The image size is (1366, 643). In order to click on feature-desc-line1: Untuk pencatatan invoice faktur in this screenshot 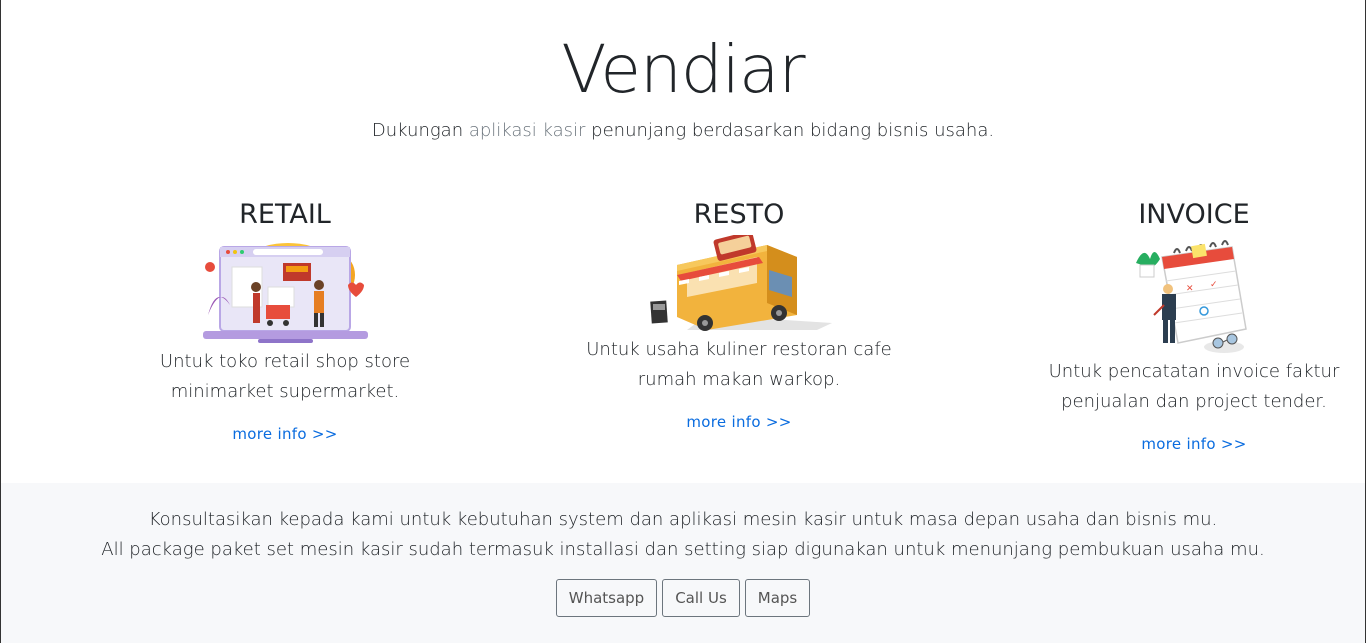, I will do `click(1194, 371)`.